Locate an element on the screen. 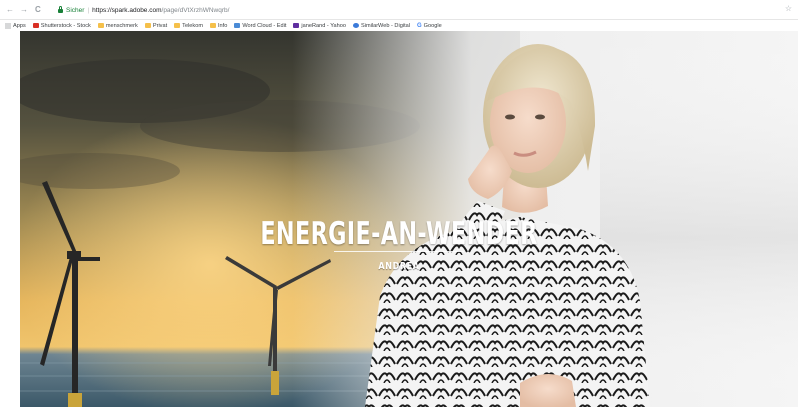  apps-grid-icon is located at coordinates (8, 25).